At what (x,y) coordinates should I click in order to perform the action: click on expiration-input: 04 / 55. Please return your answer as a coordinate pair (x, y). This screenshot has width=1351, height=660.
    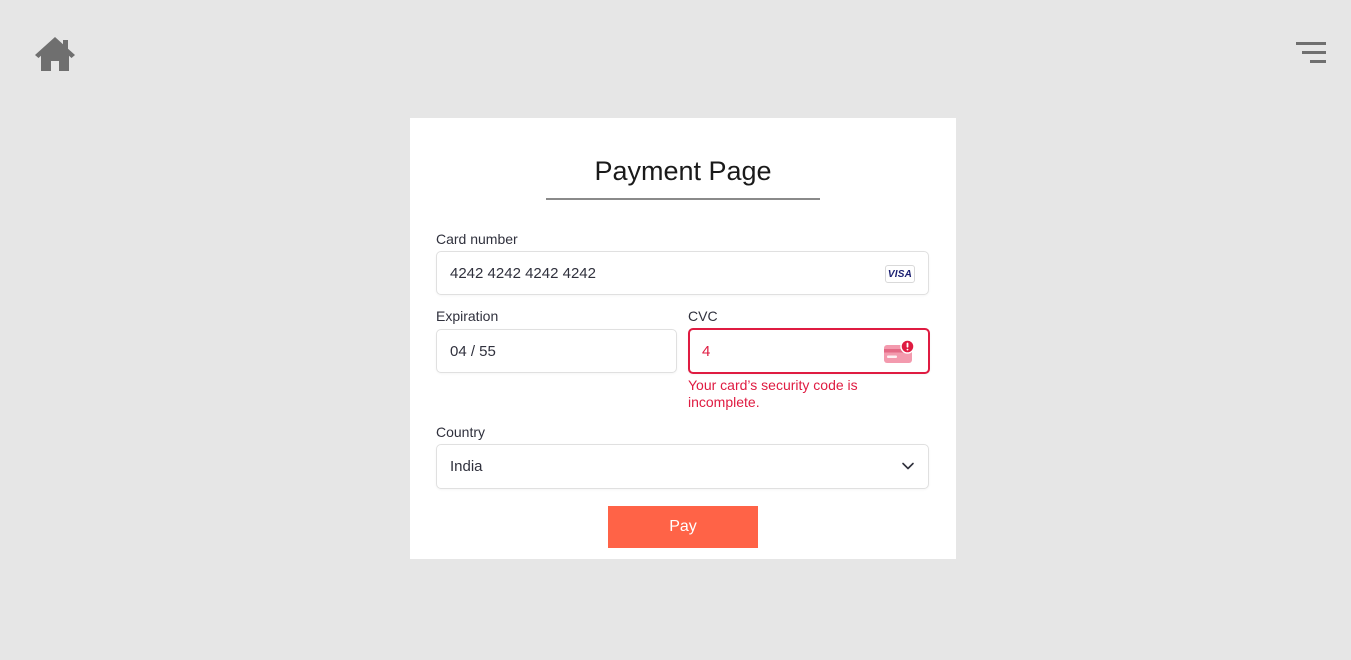
    Looking at the image, I should click on (556, 351).